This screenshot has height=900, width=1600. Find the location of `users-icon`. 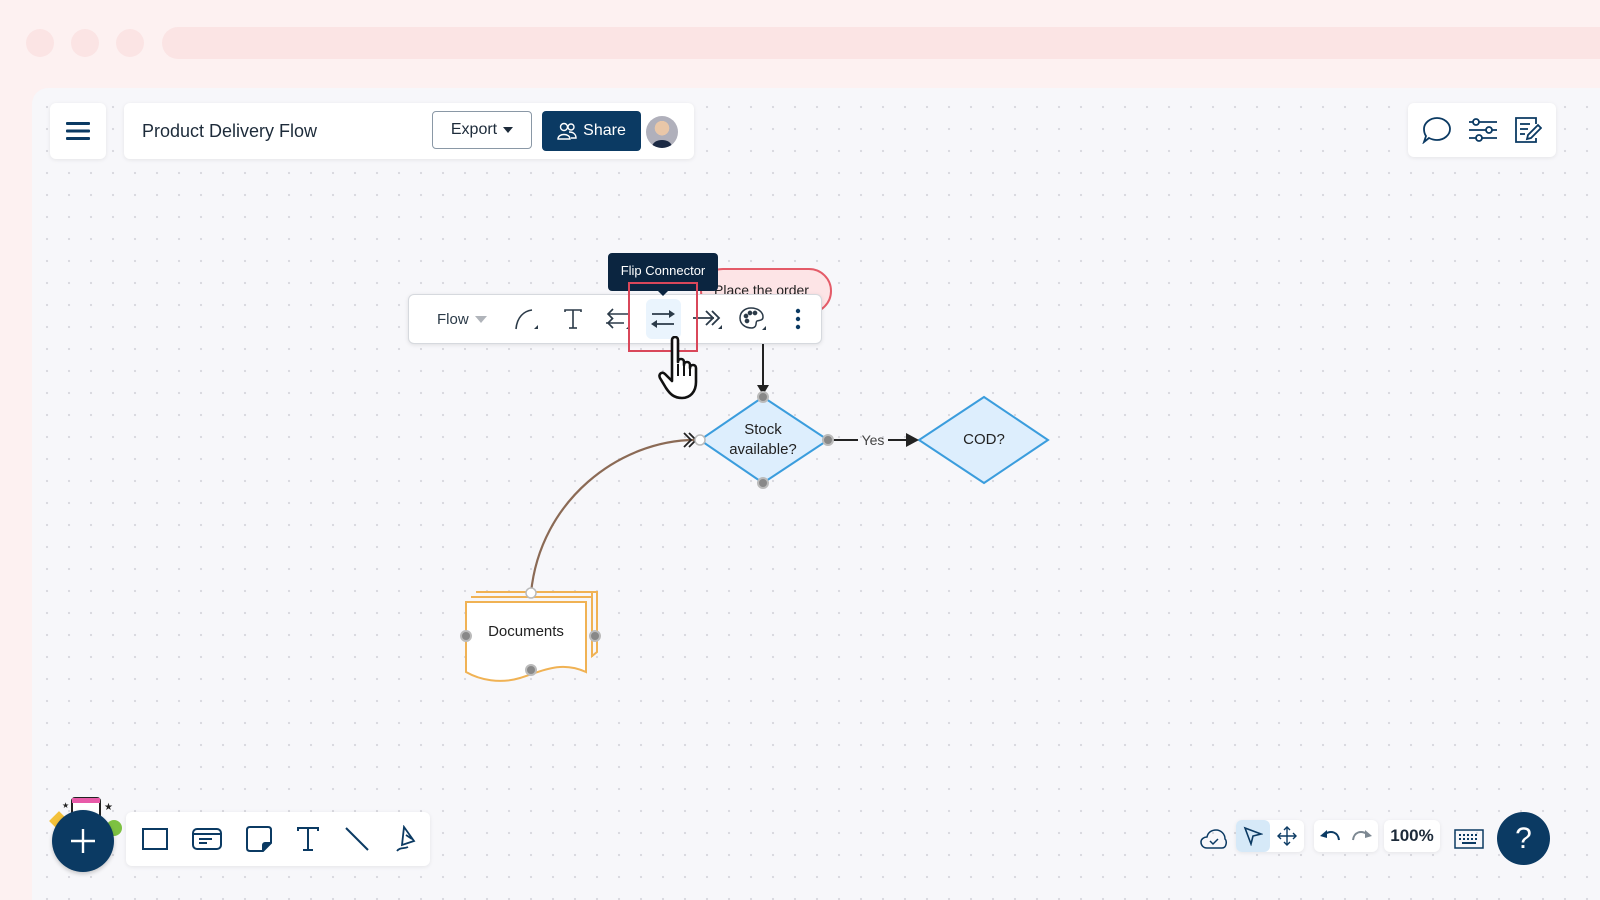

users-icon is located at coordinates (567, 131).